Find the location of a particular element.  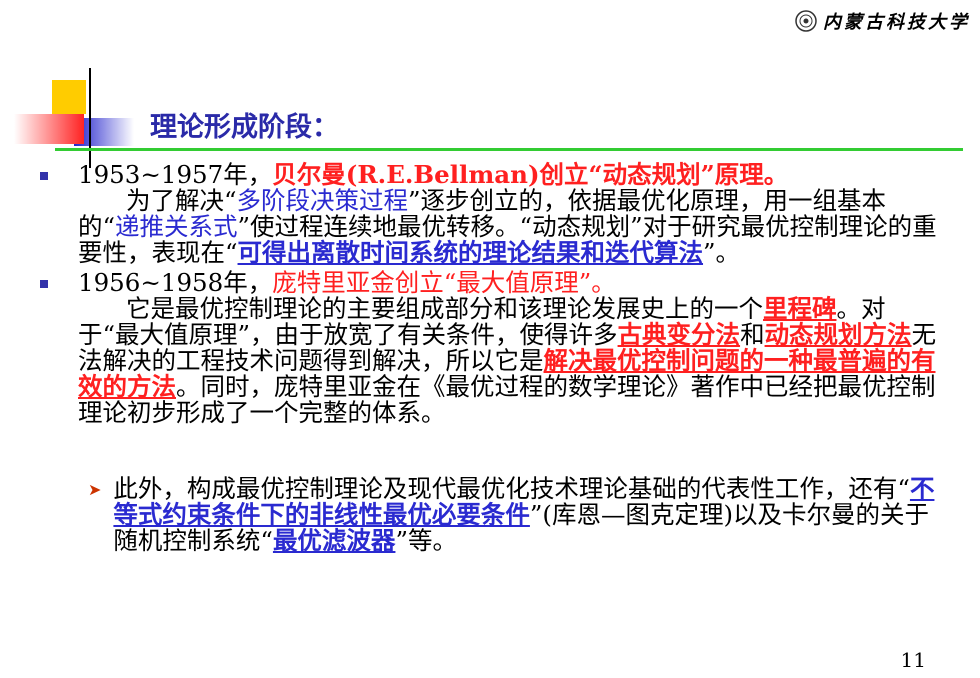

university-logo: 内蒙古科技大学 is located at coordinates (882, 21).